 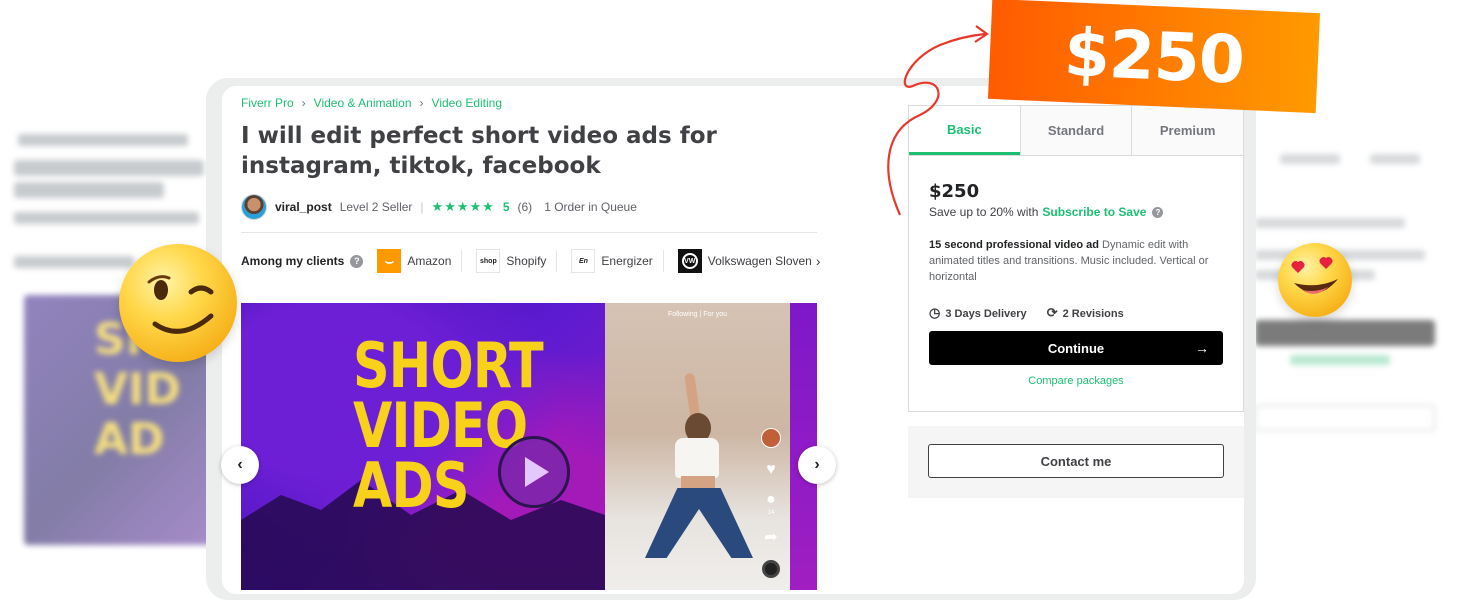 I want to click on client-name: Shopify, so click(x=526, y=261).